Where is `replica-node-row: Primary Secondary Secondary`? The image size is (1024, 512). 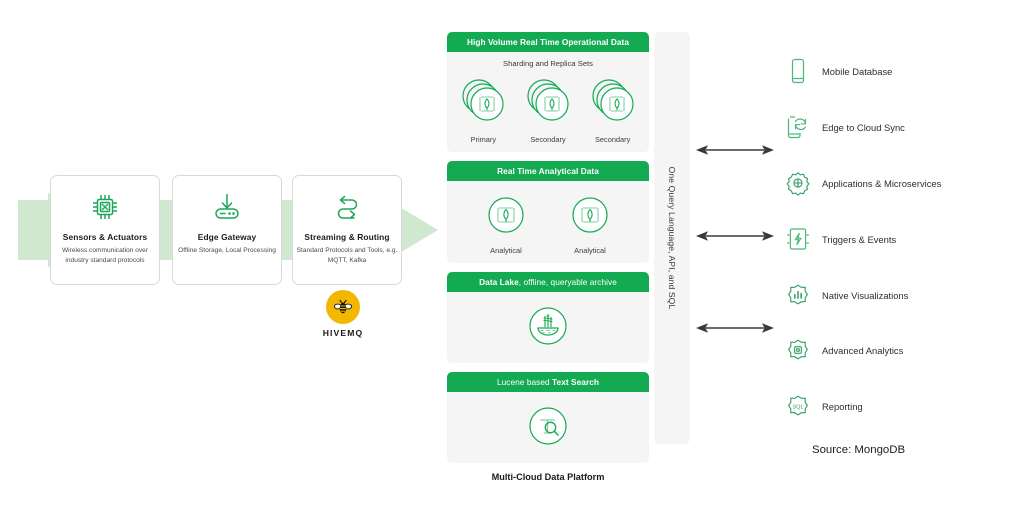
replica-node-row: Primary Secondary Secondary is located at coordinates (548, 108).